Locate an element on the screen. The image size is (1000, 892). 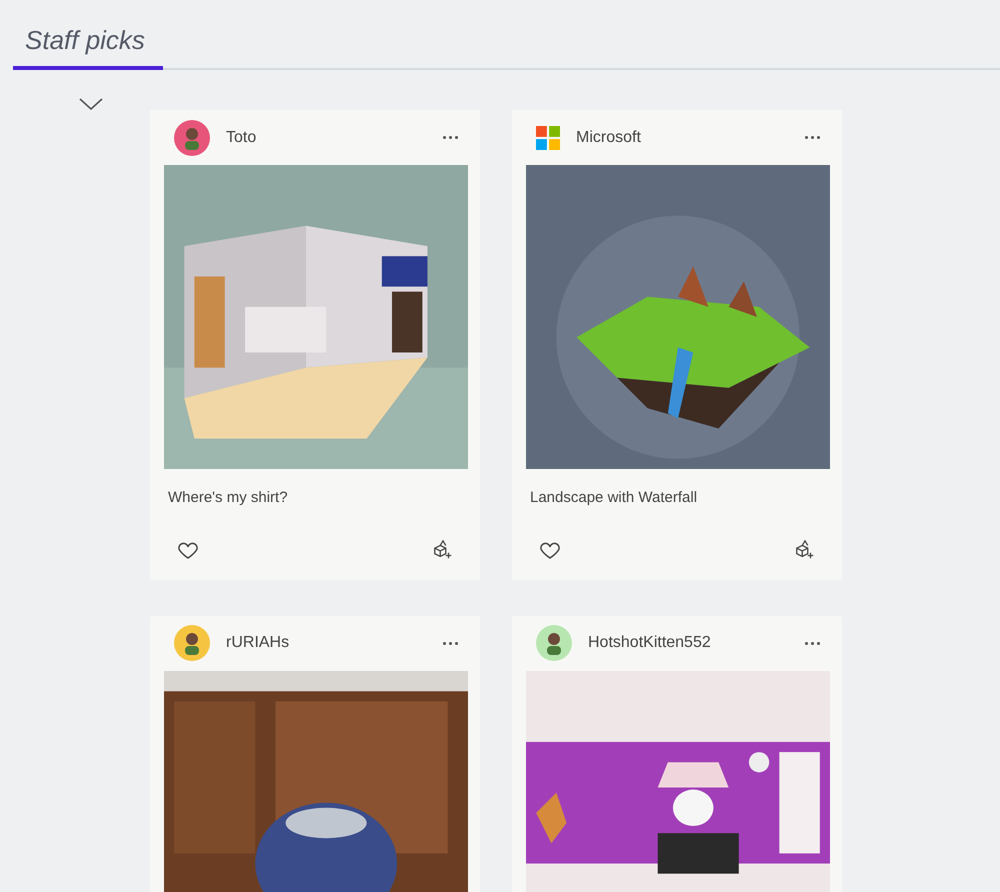
author-name: Microsoft is located at coordinates (608, 138).